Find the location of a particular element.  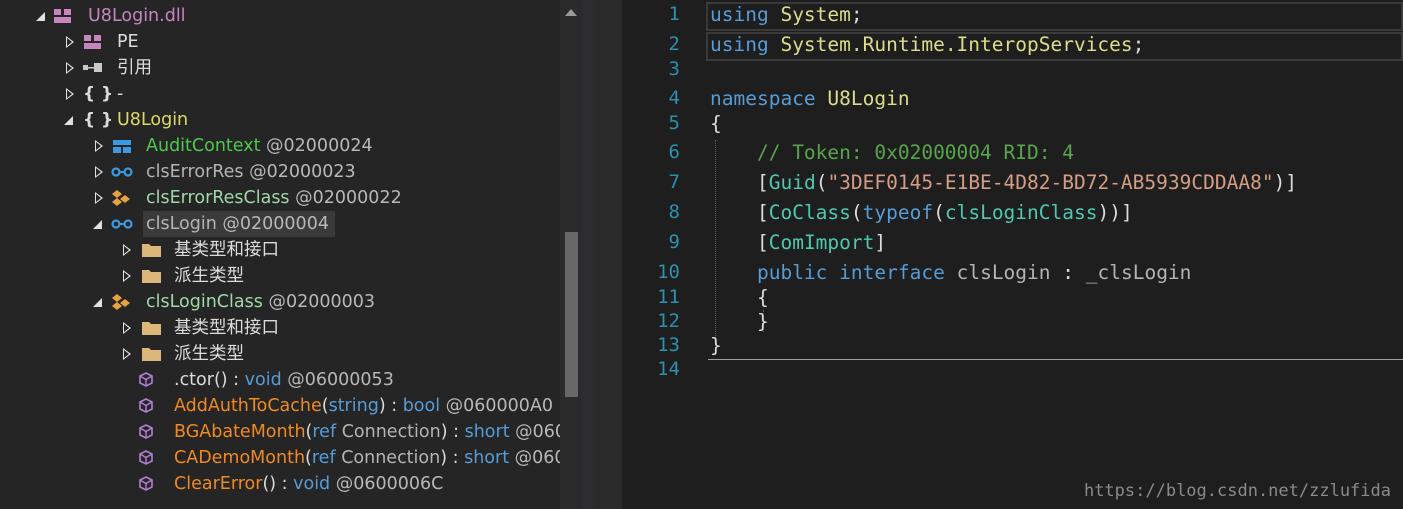

pe-icon is located at coordinates (92, 42).